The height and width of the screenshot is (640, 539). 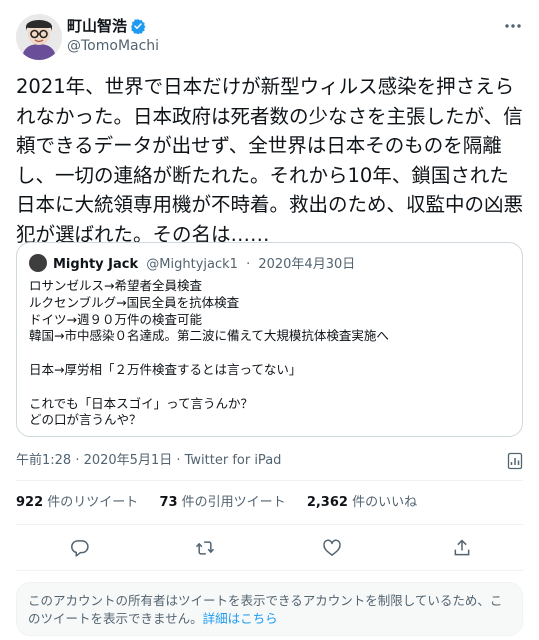 What do you see at coordinates (113, 46) in the screenshot?
I see `author-handle: @TomoMachi` at bounding box center [113, 46].